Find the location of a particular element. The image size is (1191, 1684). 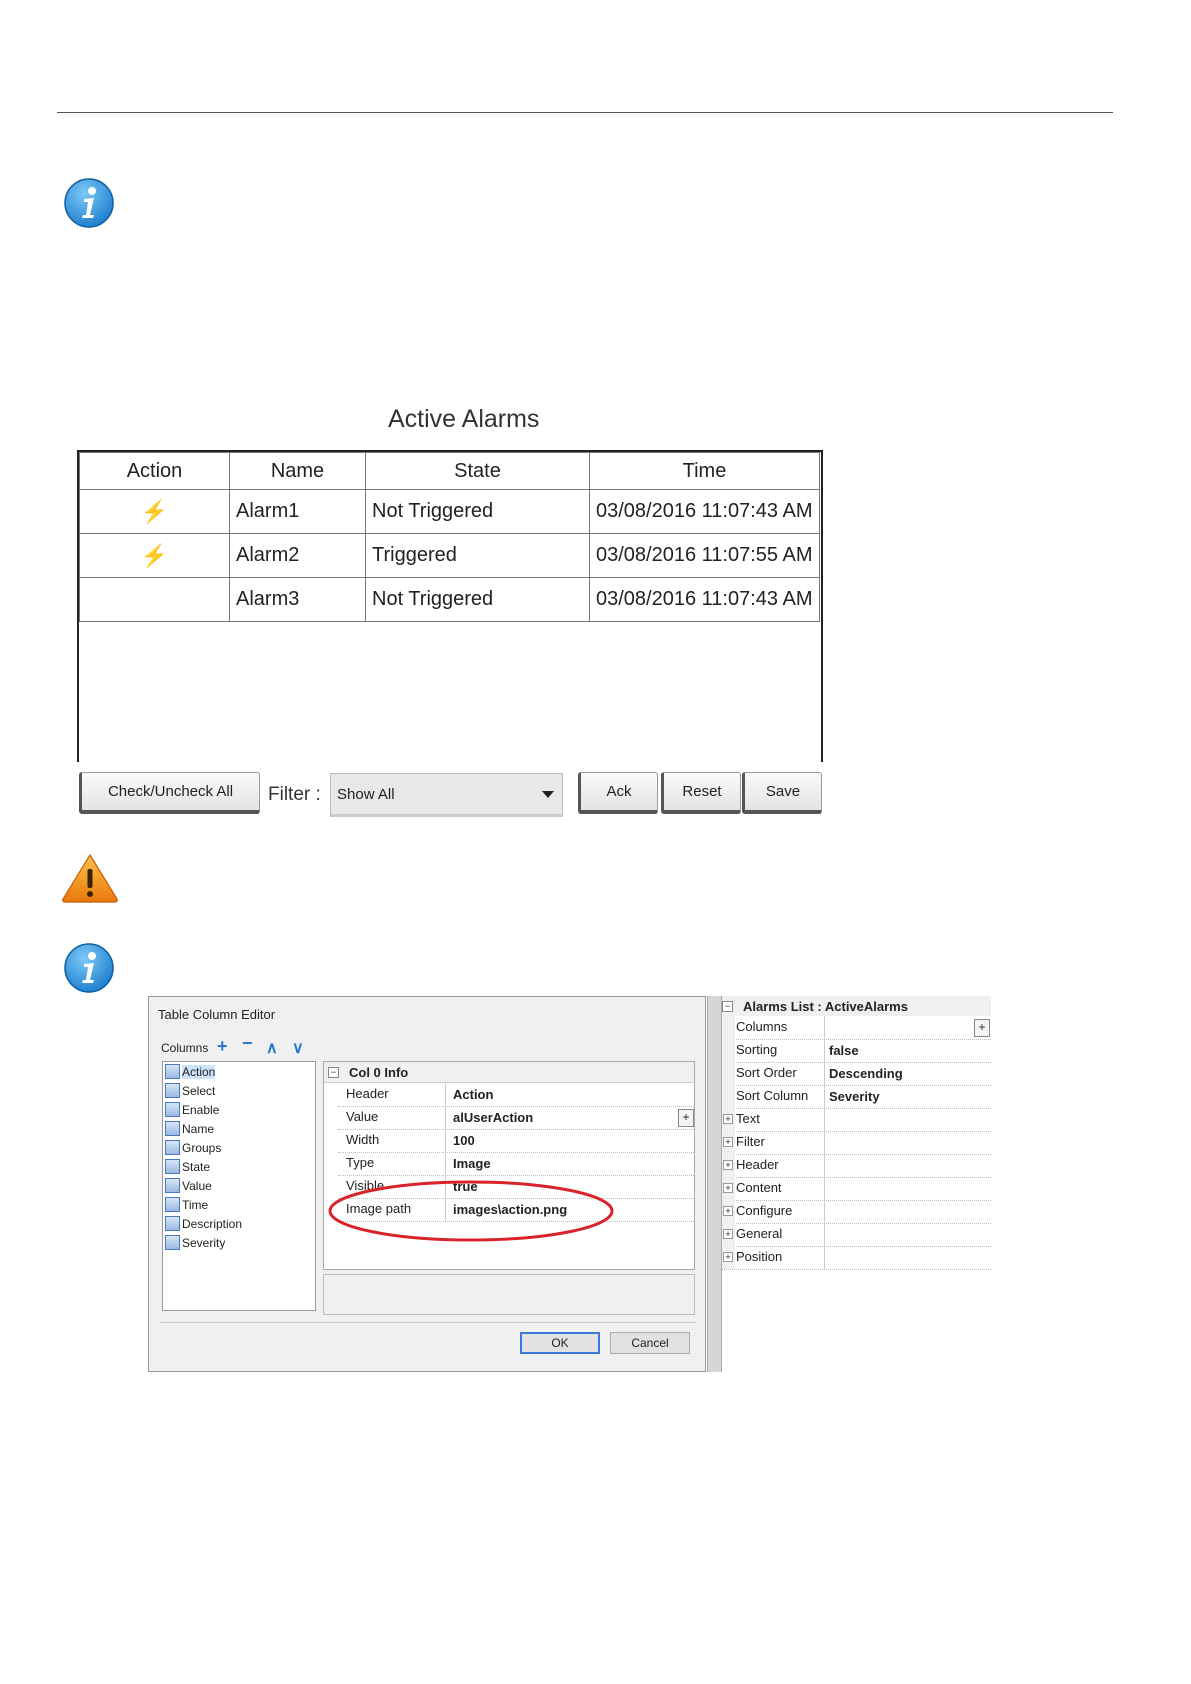

property-row: + Filter is located at coordinates (856, 1143).